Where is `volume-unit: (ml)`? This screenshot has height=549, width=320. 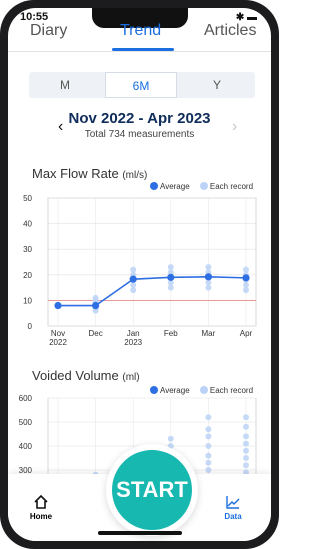 volume-unit: (ml) is located at coordinates (131, 377).